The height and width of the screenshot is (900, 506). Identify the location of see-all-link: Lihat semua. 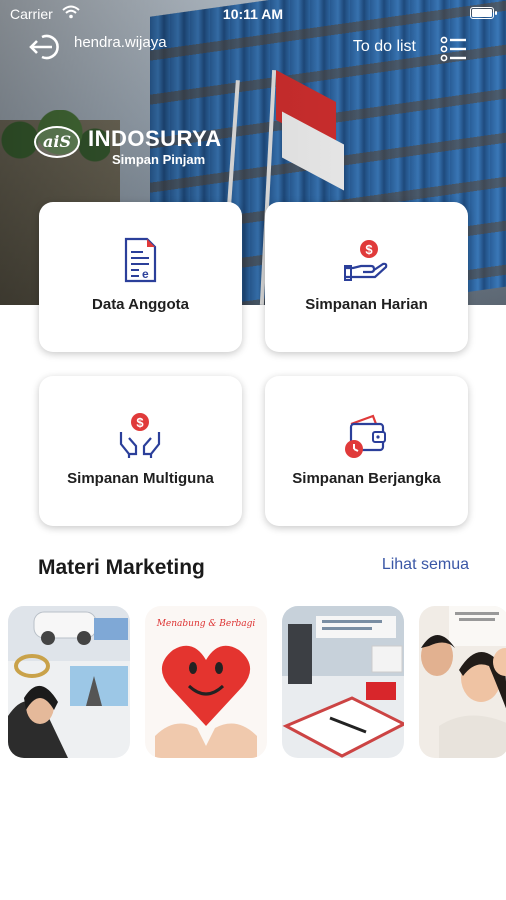
(425, 565).